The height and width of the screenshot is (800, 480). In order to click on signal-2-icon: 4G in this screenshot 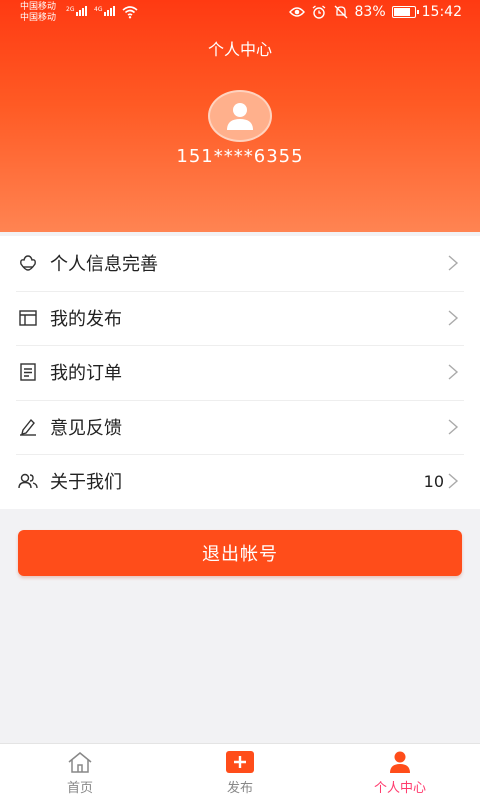, I will do `click(105, 11)`.